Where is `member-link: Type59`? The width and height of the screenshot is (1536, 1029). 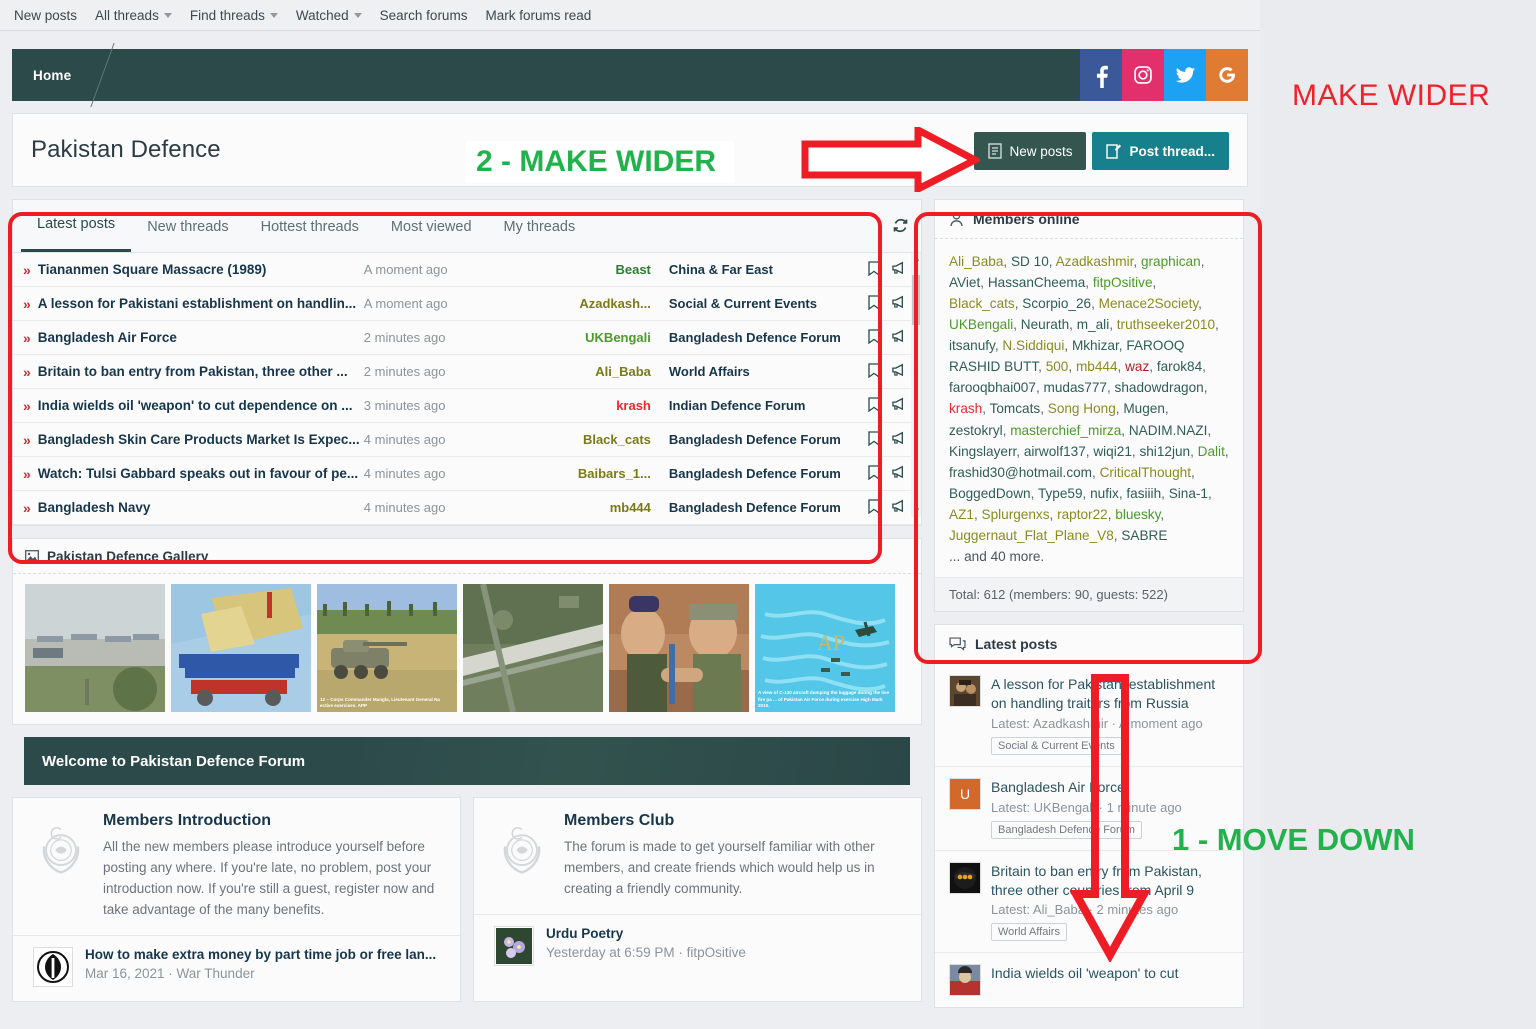 member-link: Type59 is located at coordinates (1060, 493).